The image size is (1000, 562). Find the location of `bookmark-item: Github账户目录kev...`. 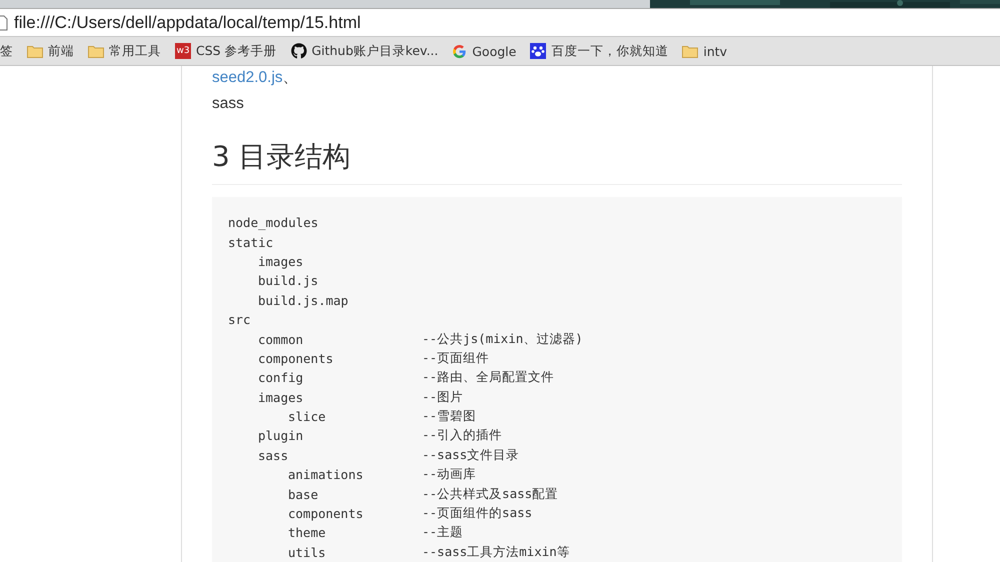

bookmark-item: Github账户目录kev... is located at coordinates (364, 51).